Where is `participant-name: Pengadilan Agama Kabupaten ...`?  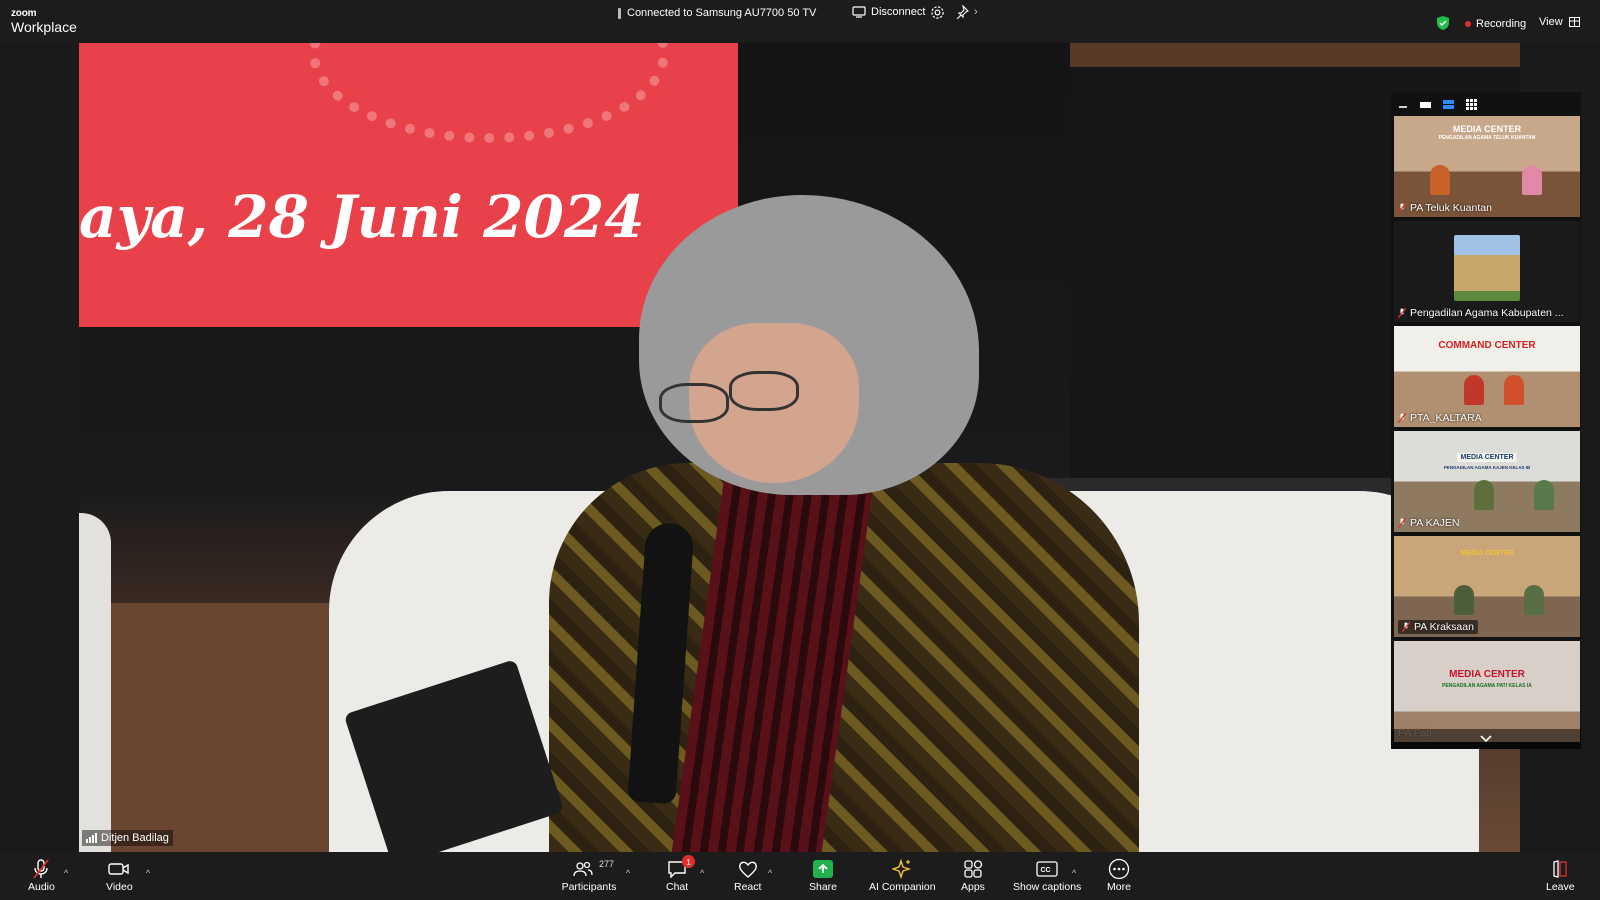 participant-name: Pengadilan Agama Kabupaten ... is located at coordinates (1487, 313).